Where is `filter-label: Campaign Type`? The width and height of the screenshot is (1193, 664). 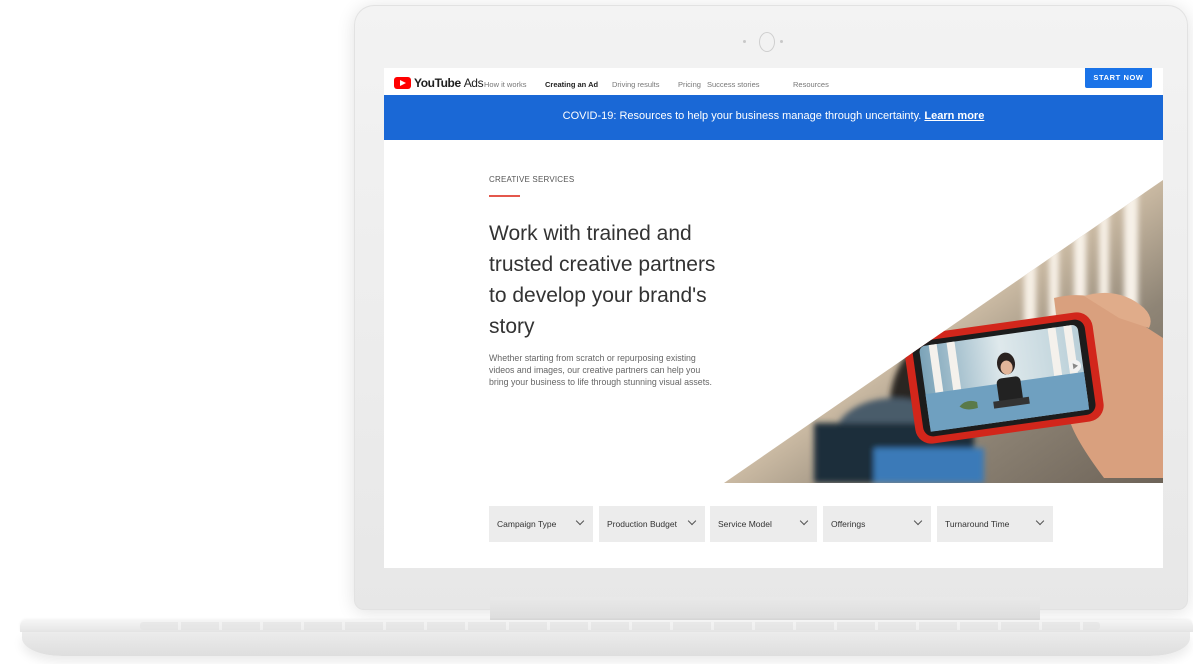 filter-label: Campaign Type is located at coordinates (527, 524).